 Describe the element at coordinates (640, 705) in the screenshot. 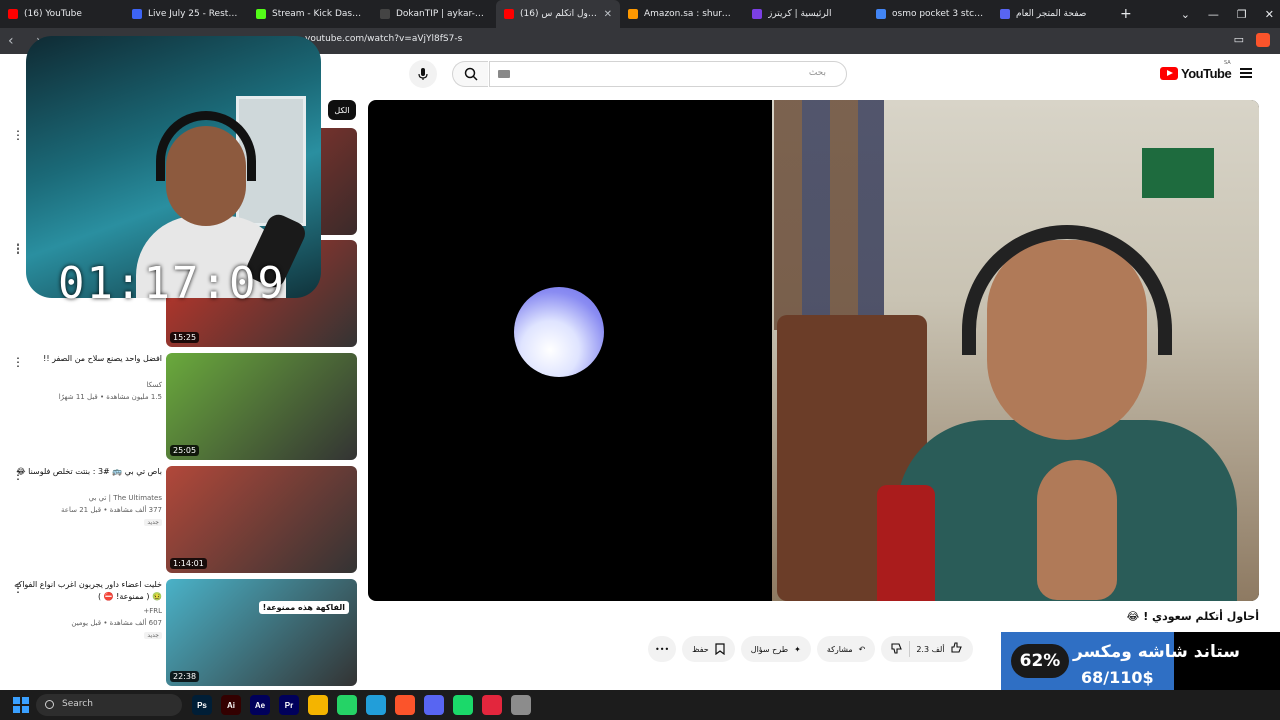

I see `windows-taskbar: Search Ps Ai Ae Pr` at that location.